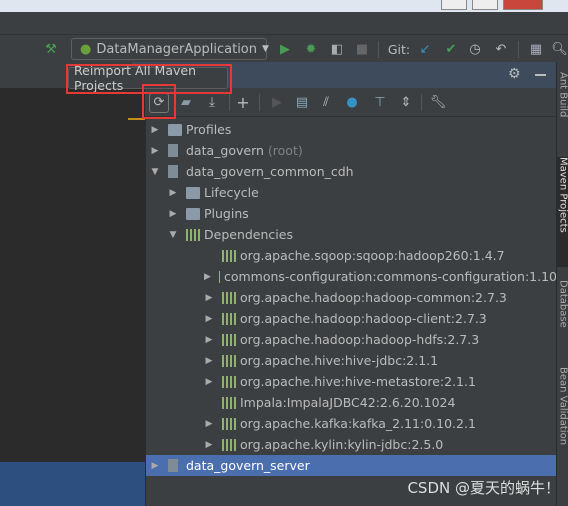 The image size is (568, 506). I want to click on tree-item-label: Impala:ImpalaJDBC42:2.6.20.1024, so click(348, 402).